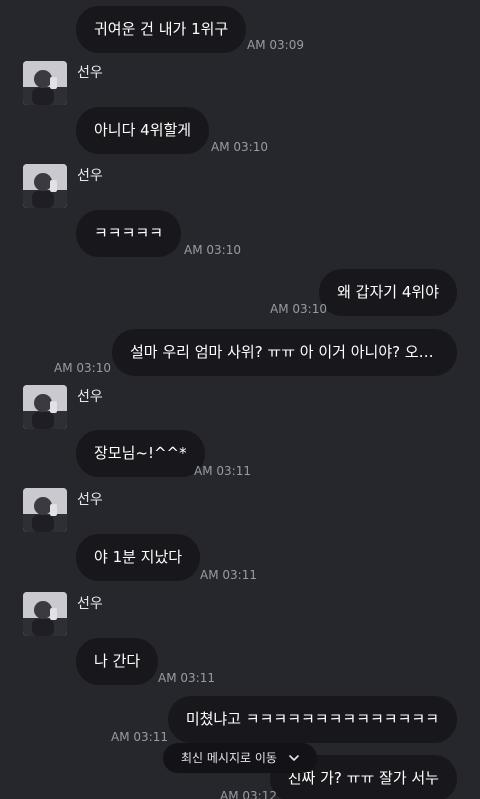 This screenshot has width=480, height=799. What do you see at coordinates (294, 758) in the screenshot?
I see `chevron-down-icon` at bounding box center [294, 758].